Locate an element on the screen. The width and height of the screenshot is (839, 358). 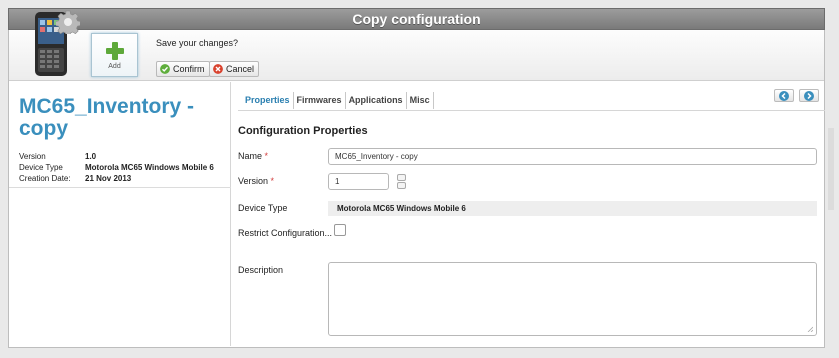
confirm-button: Confirm is located at coordinates (183, 69).